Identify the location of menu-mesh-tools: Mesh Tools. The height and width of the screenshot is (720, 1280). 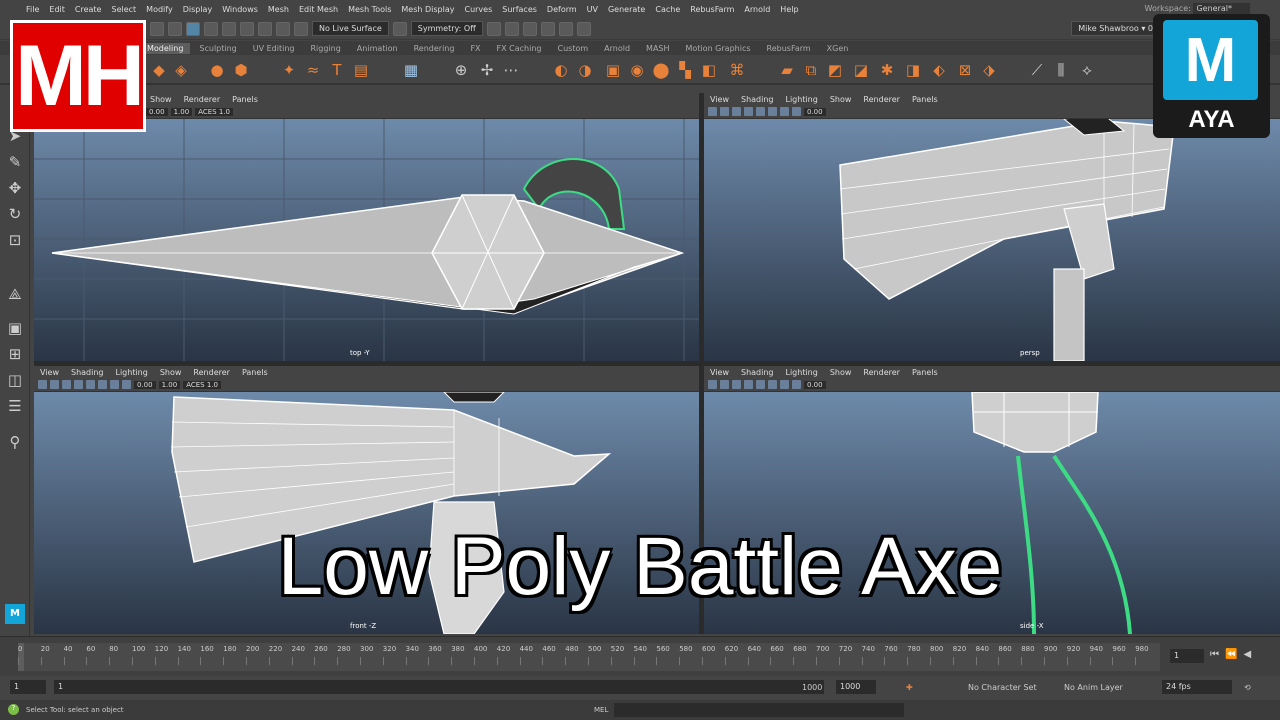
(369, 9).